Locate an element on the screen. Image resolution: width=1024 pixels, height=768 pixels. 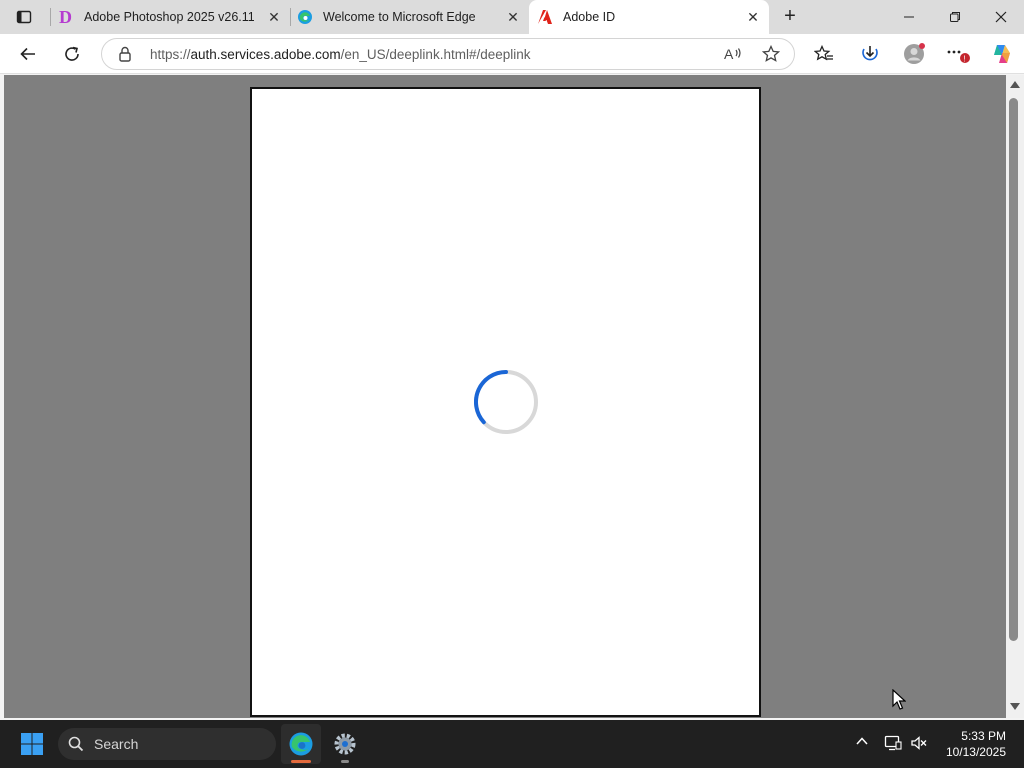
close-icon is located at coordinates (1001, 17).